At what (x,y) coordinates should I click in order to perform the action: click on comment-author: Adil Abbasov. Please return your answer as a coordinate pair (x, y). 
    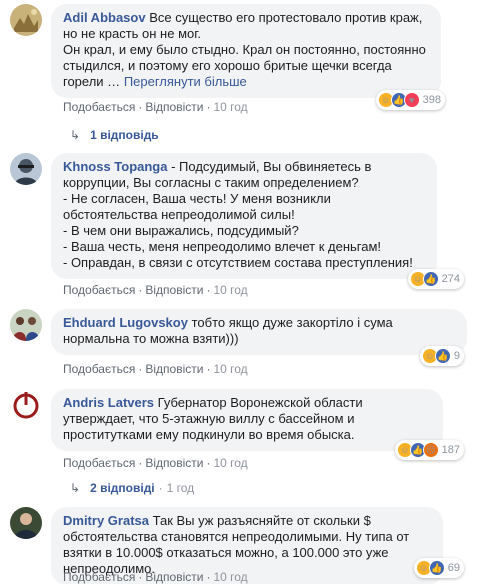
    Looking at the image, I should click on (104, 17).